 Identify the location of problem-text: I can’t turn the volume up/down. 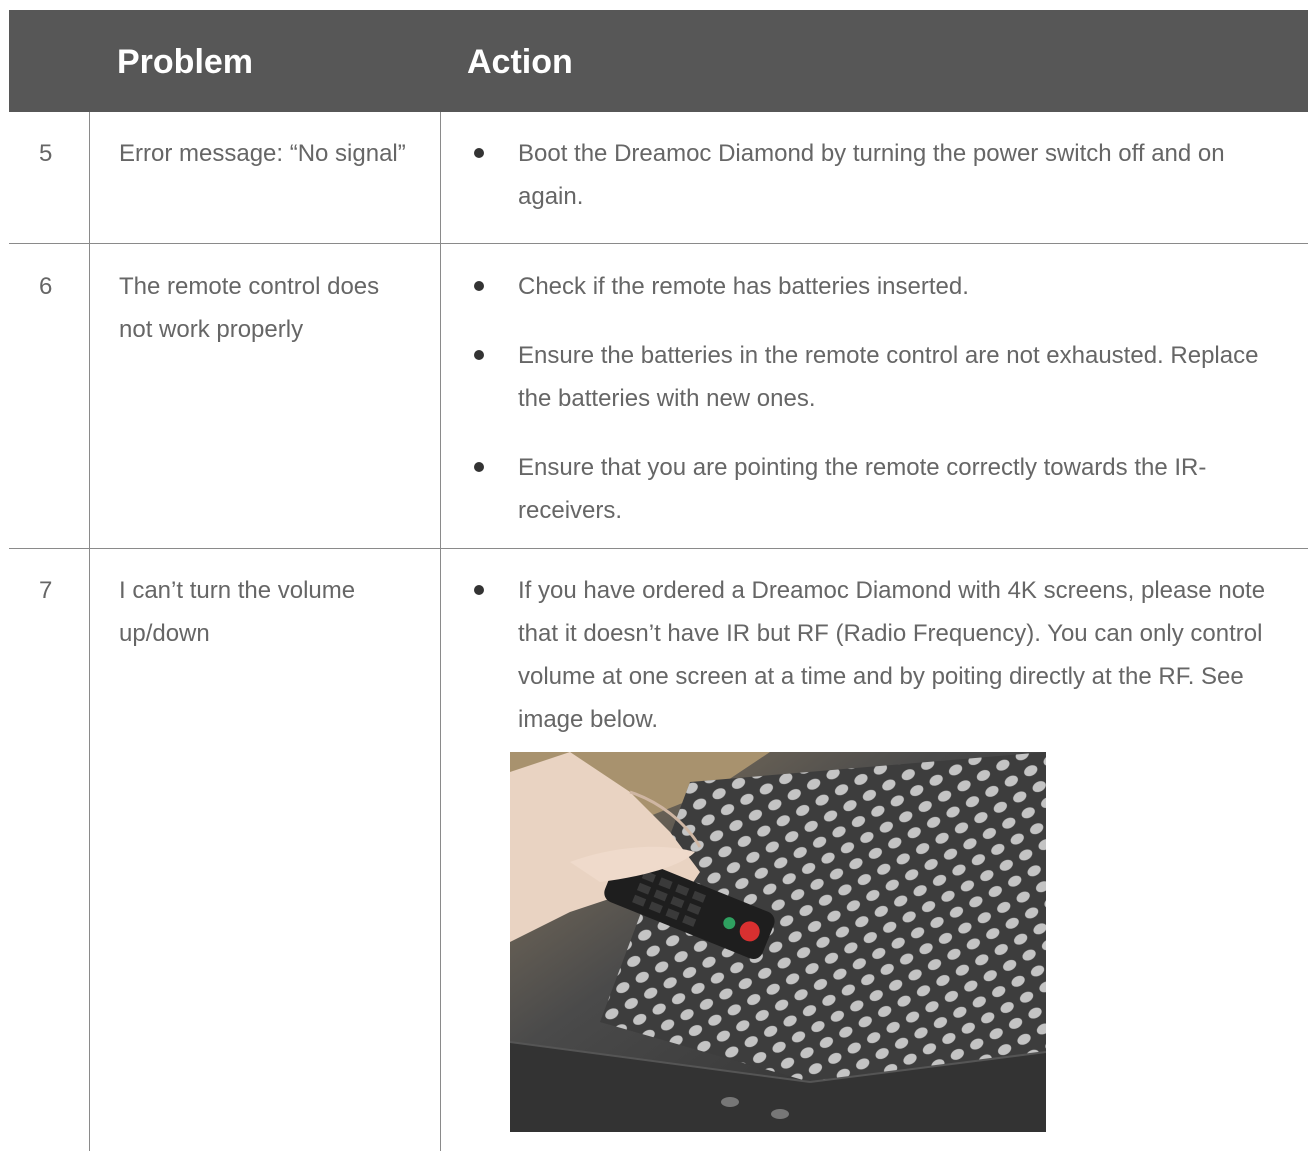
(237, 612).